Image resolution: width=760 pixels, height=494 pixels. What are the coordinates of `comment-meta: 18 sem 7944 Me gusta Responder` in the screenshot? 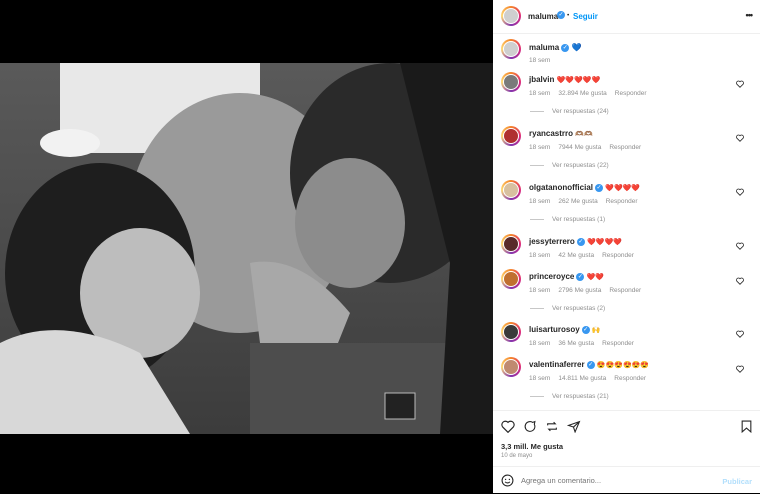 It's located at (589, 147).